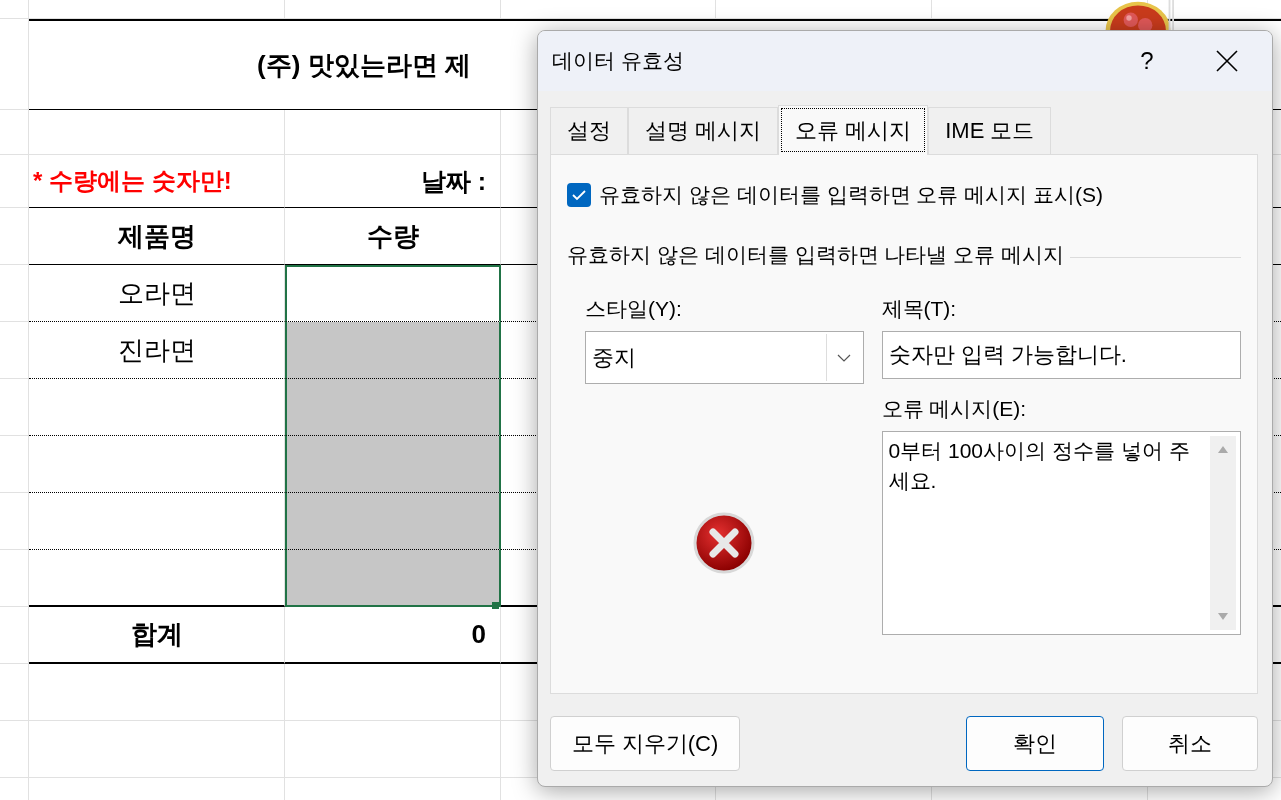  I want to click on error-icon, so click(724, 543).